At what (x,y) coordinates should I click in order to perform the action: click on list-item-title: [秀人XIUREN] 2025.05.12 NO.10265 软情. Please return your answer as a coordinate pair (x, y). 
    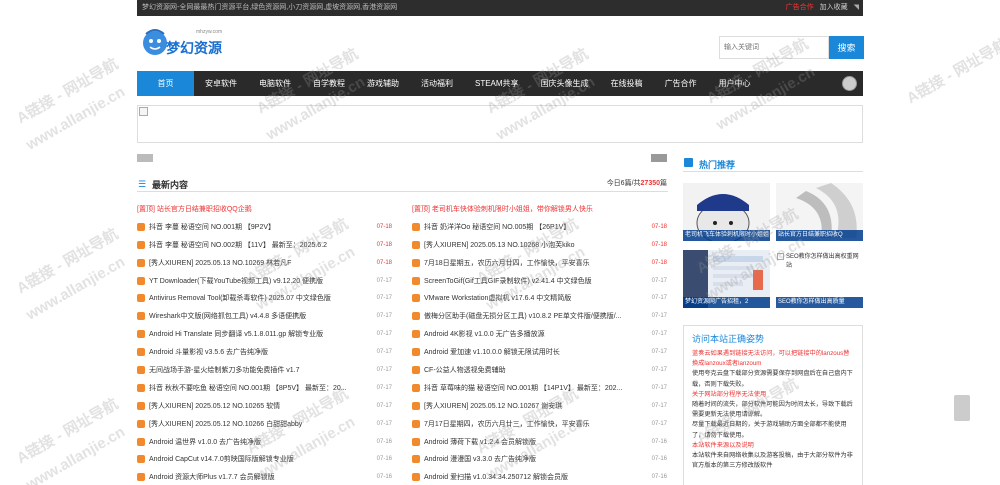
    Looking at the image, I should click on (255, 406).